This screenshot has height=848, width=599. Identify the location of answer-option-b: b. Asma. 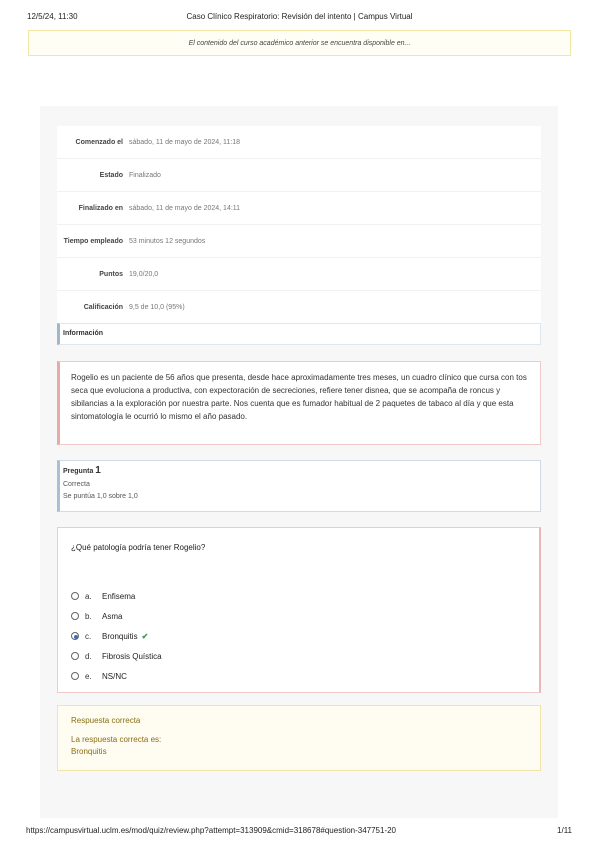
(116, 616).